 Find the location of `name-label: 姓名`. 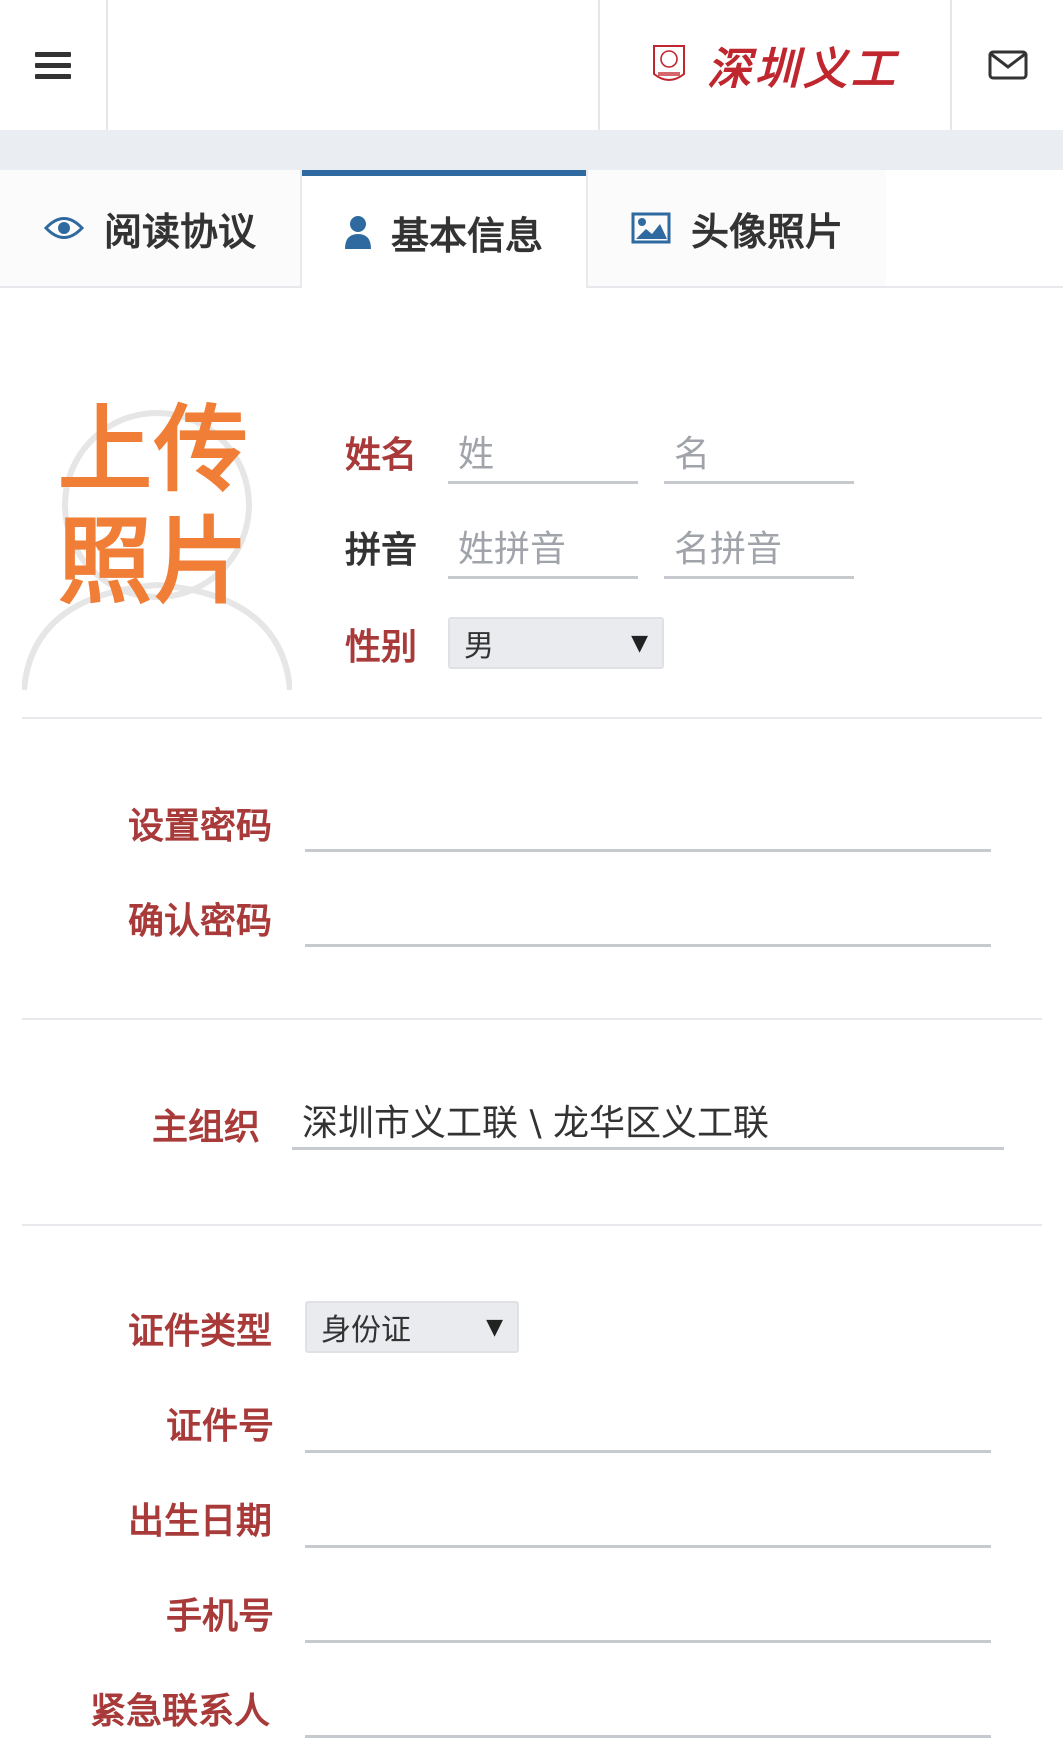

name-label: 姓名 is located at coordinates (381, 455).